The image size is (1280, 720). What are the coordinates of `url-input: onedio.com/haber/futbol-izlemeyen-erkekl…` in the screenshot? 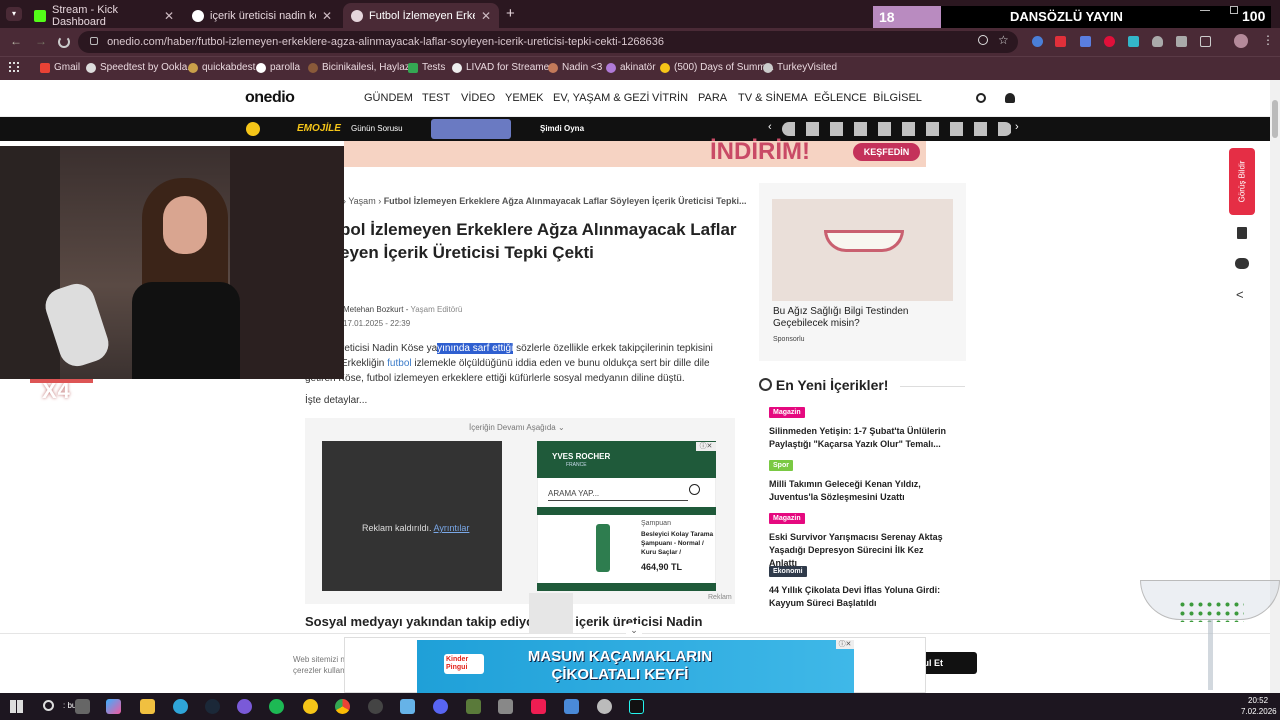 It's located at (548, 42).